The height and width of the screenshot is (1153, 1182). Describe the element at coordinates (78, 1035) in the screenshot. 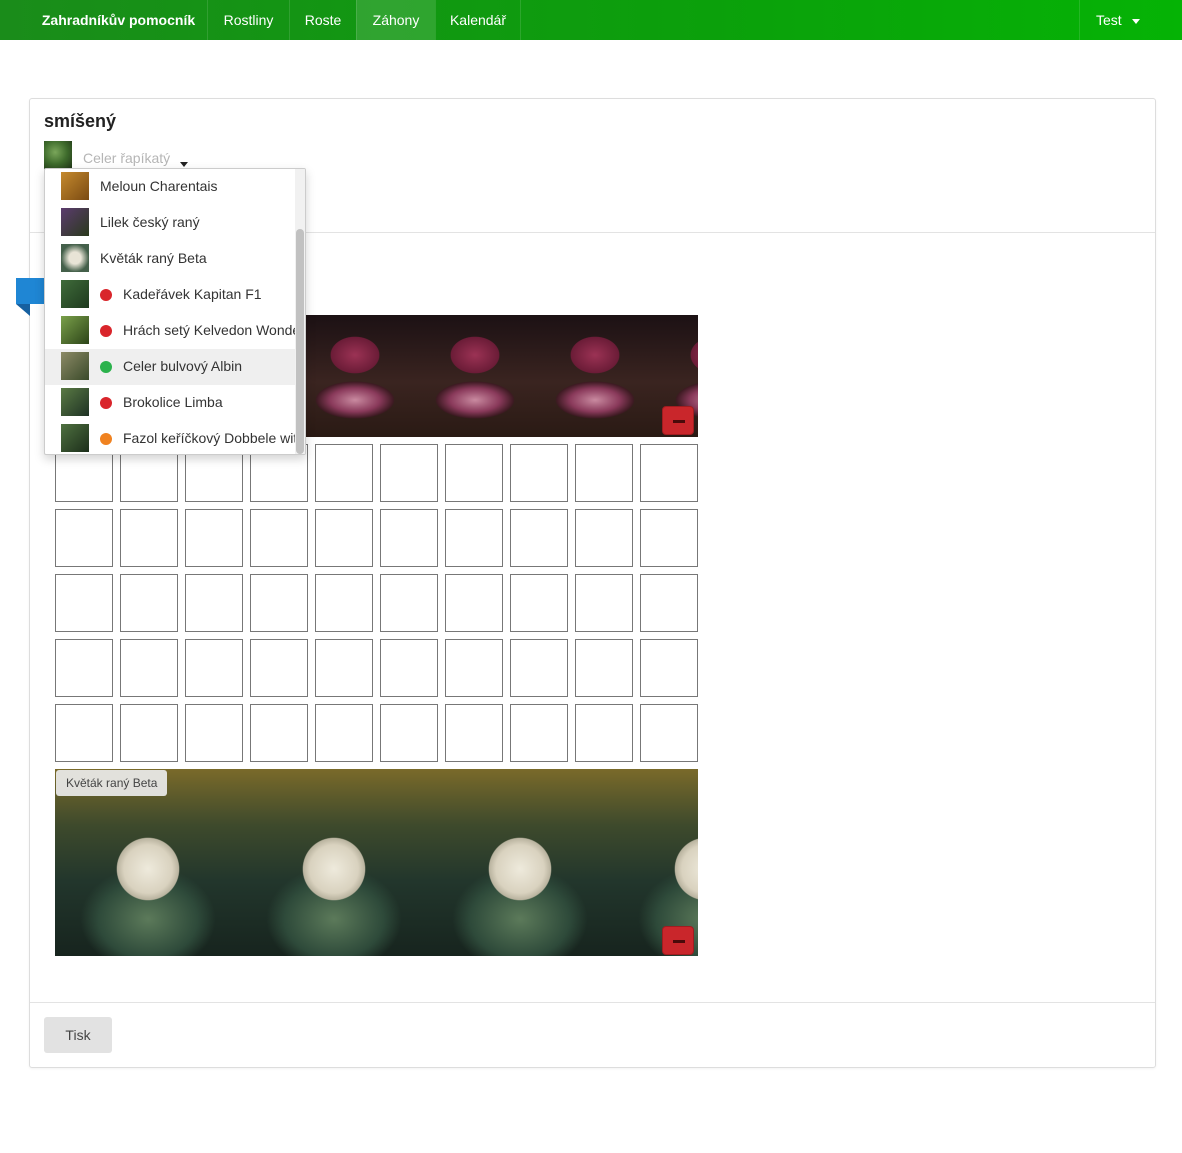

I see `print-button: Tisk` at that location.